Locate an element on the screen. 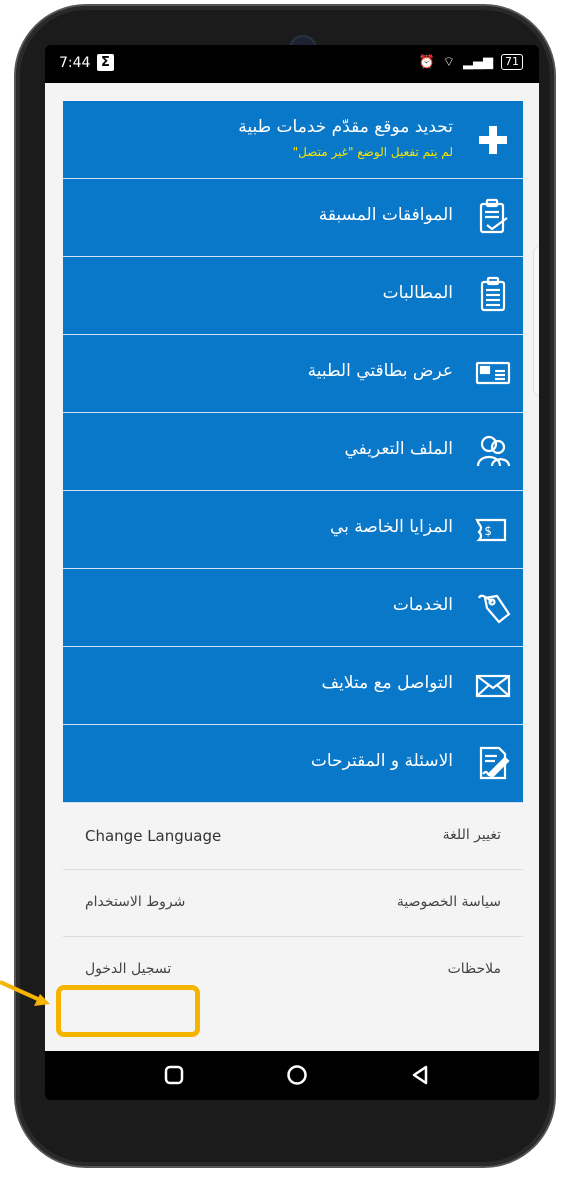  footer-row-policies: شروط الاستخدام سياسة الخصوصية is located at coordinates (293, 903).